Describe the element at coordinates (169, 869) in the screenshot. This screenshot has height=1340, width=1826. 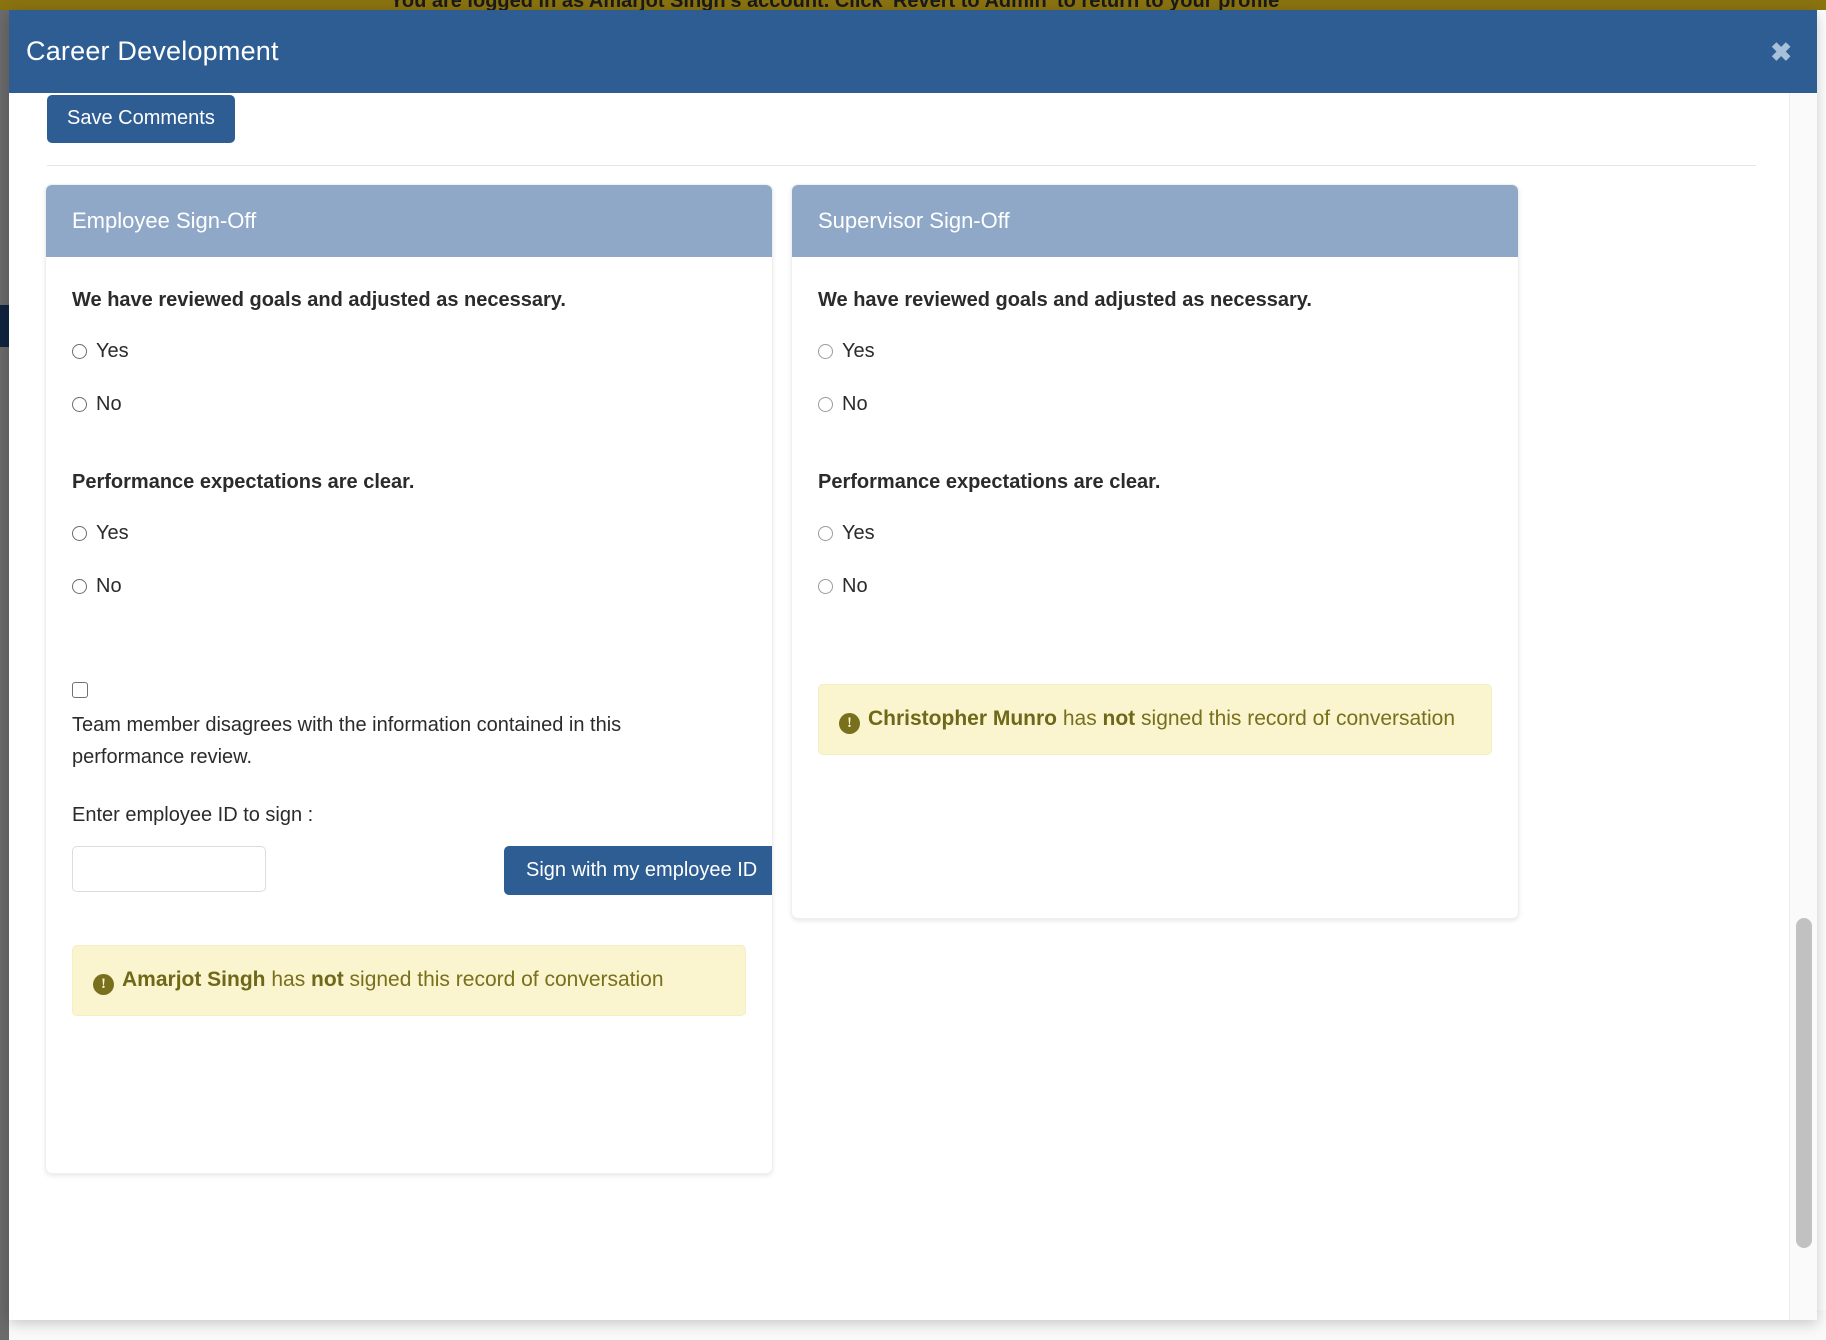
I see `employee-id-input` at that location.